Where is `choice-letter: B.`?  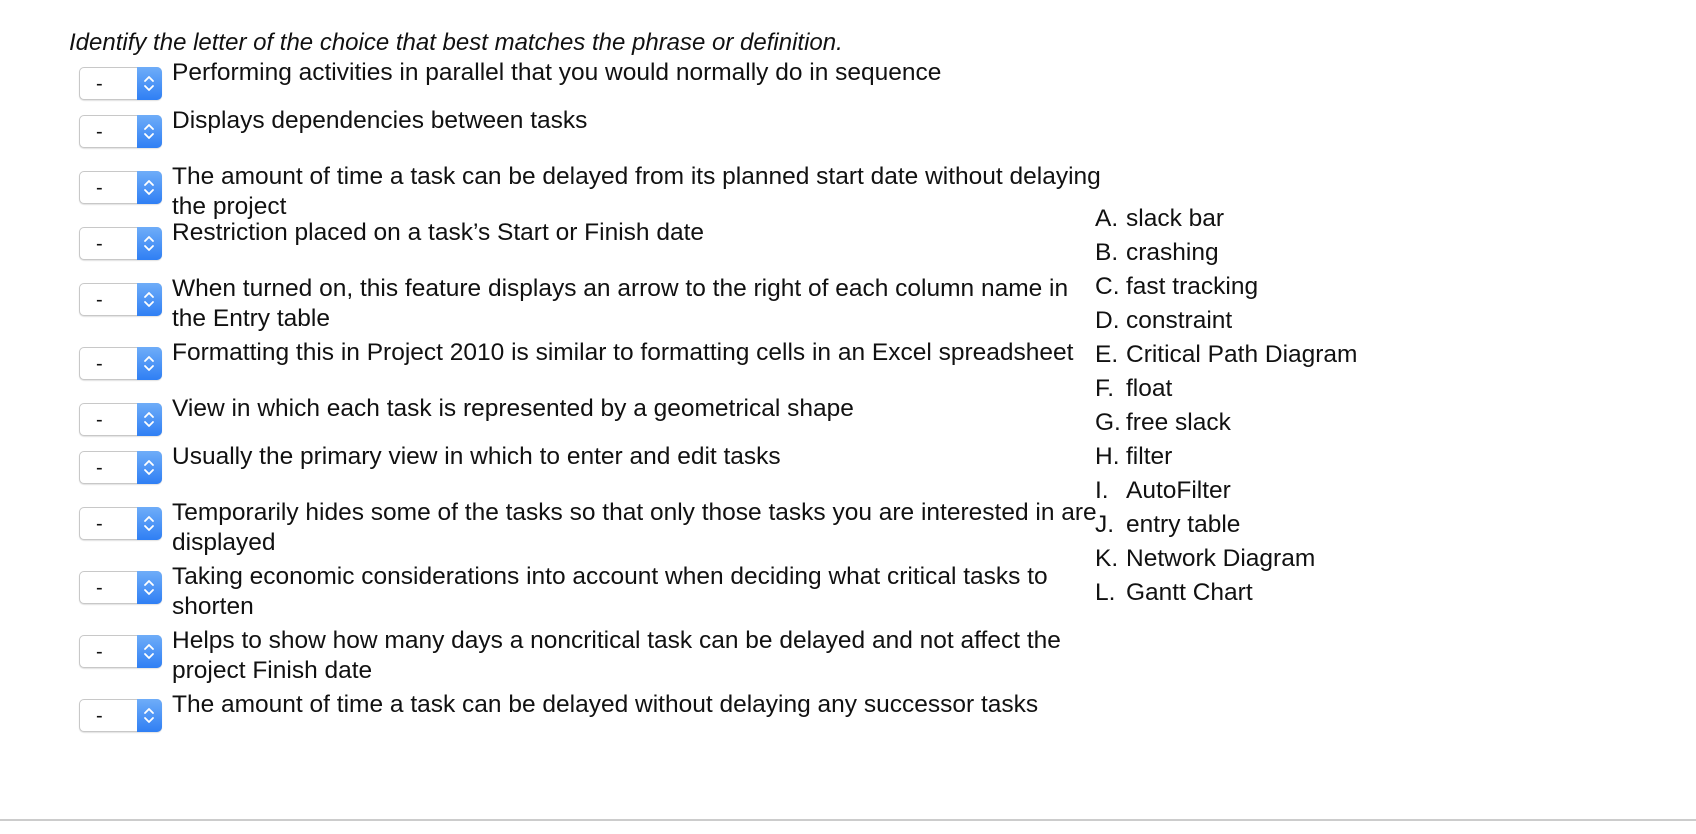
choice-letter: B. is located at coordinates (1107, 252).